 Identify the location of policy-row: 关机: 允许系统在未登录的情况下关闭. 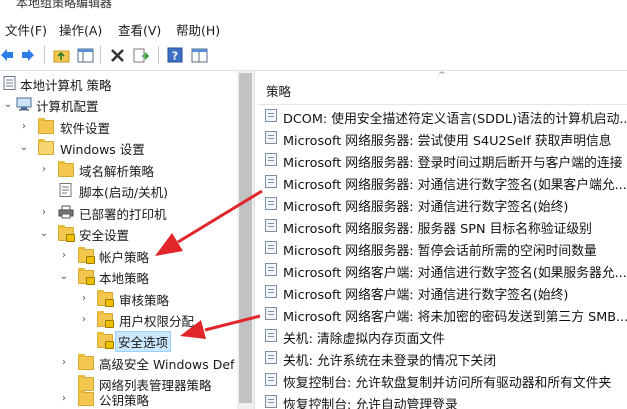
(442, 358).